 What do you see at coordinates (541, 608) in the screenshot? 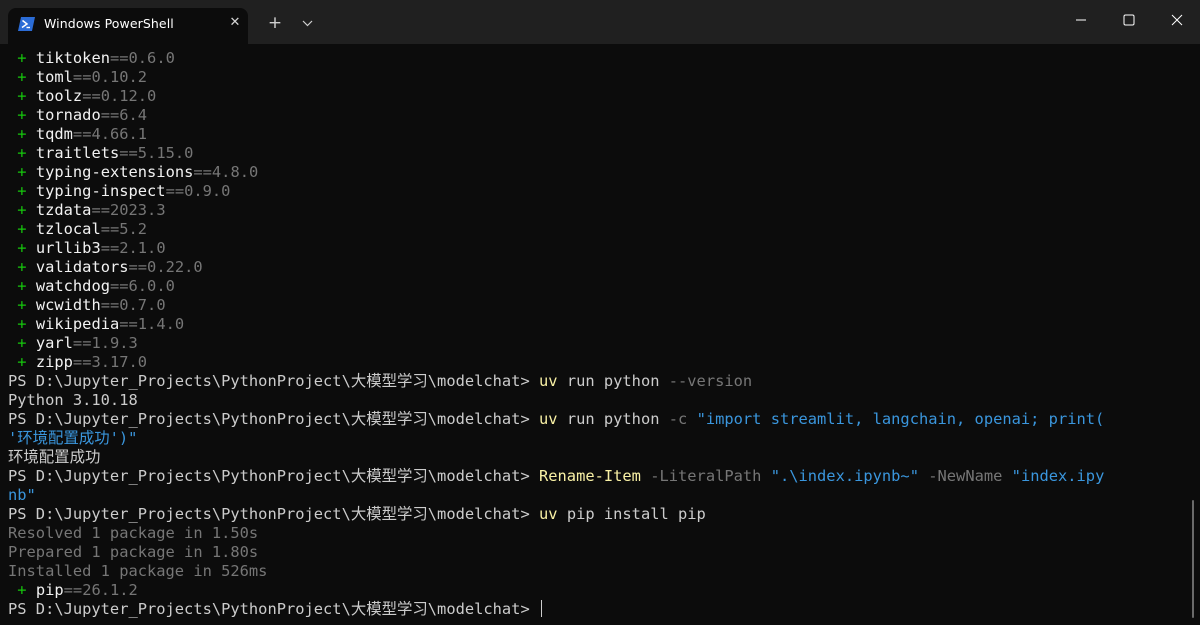
I see `text-cursor` at bounding box center [541, 608].